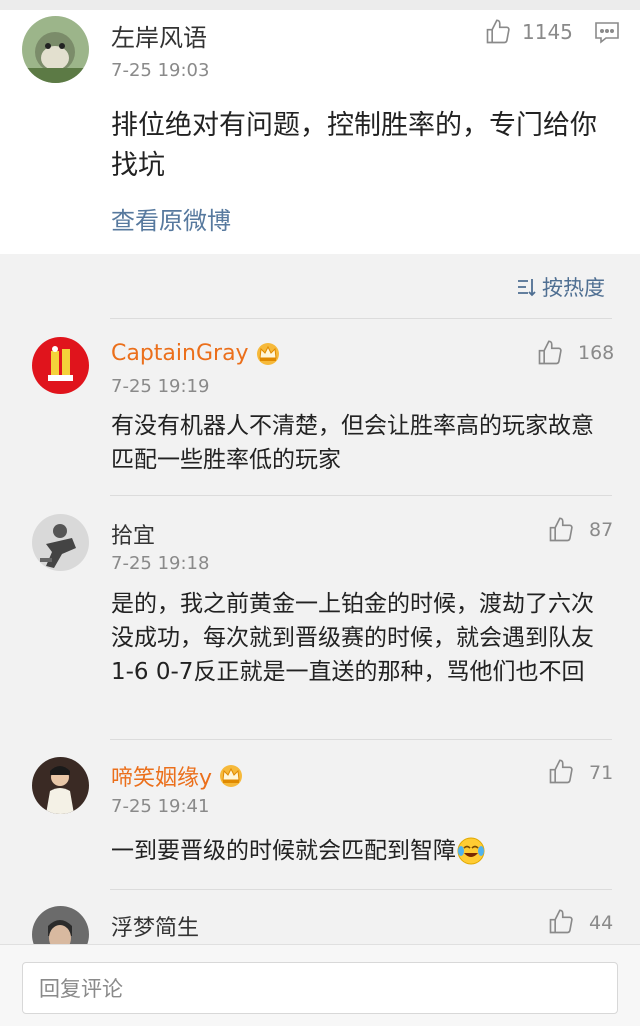 Image resolution: width=640 pixels, height=1026 pixels. Describe the element at coordinates (155, 926) in the screenshot. I see `commenter-name: 浮梦简生` at that location.